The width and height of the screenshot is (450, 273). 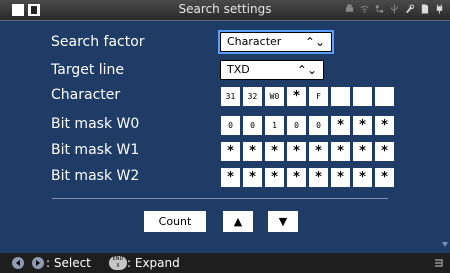 What do you see at coordinates (225, 263) in the screenshot?
I see `footer-hints: : Select END X : Expand` at bounding box center [225, 263].